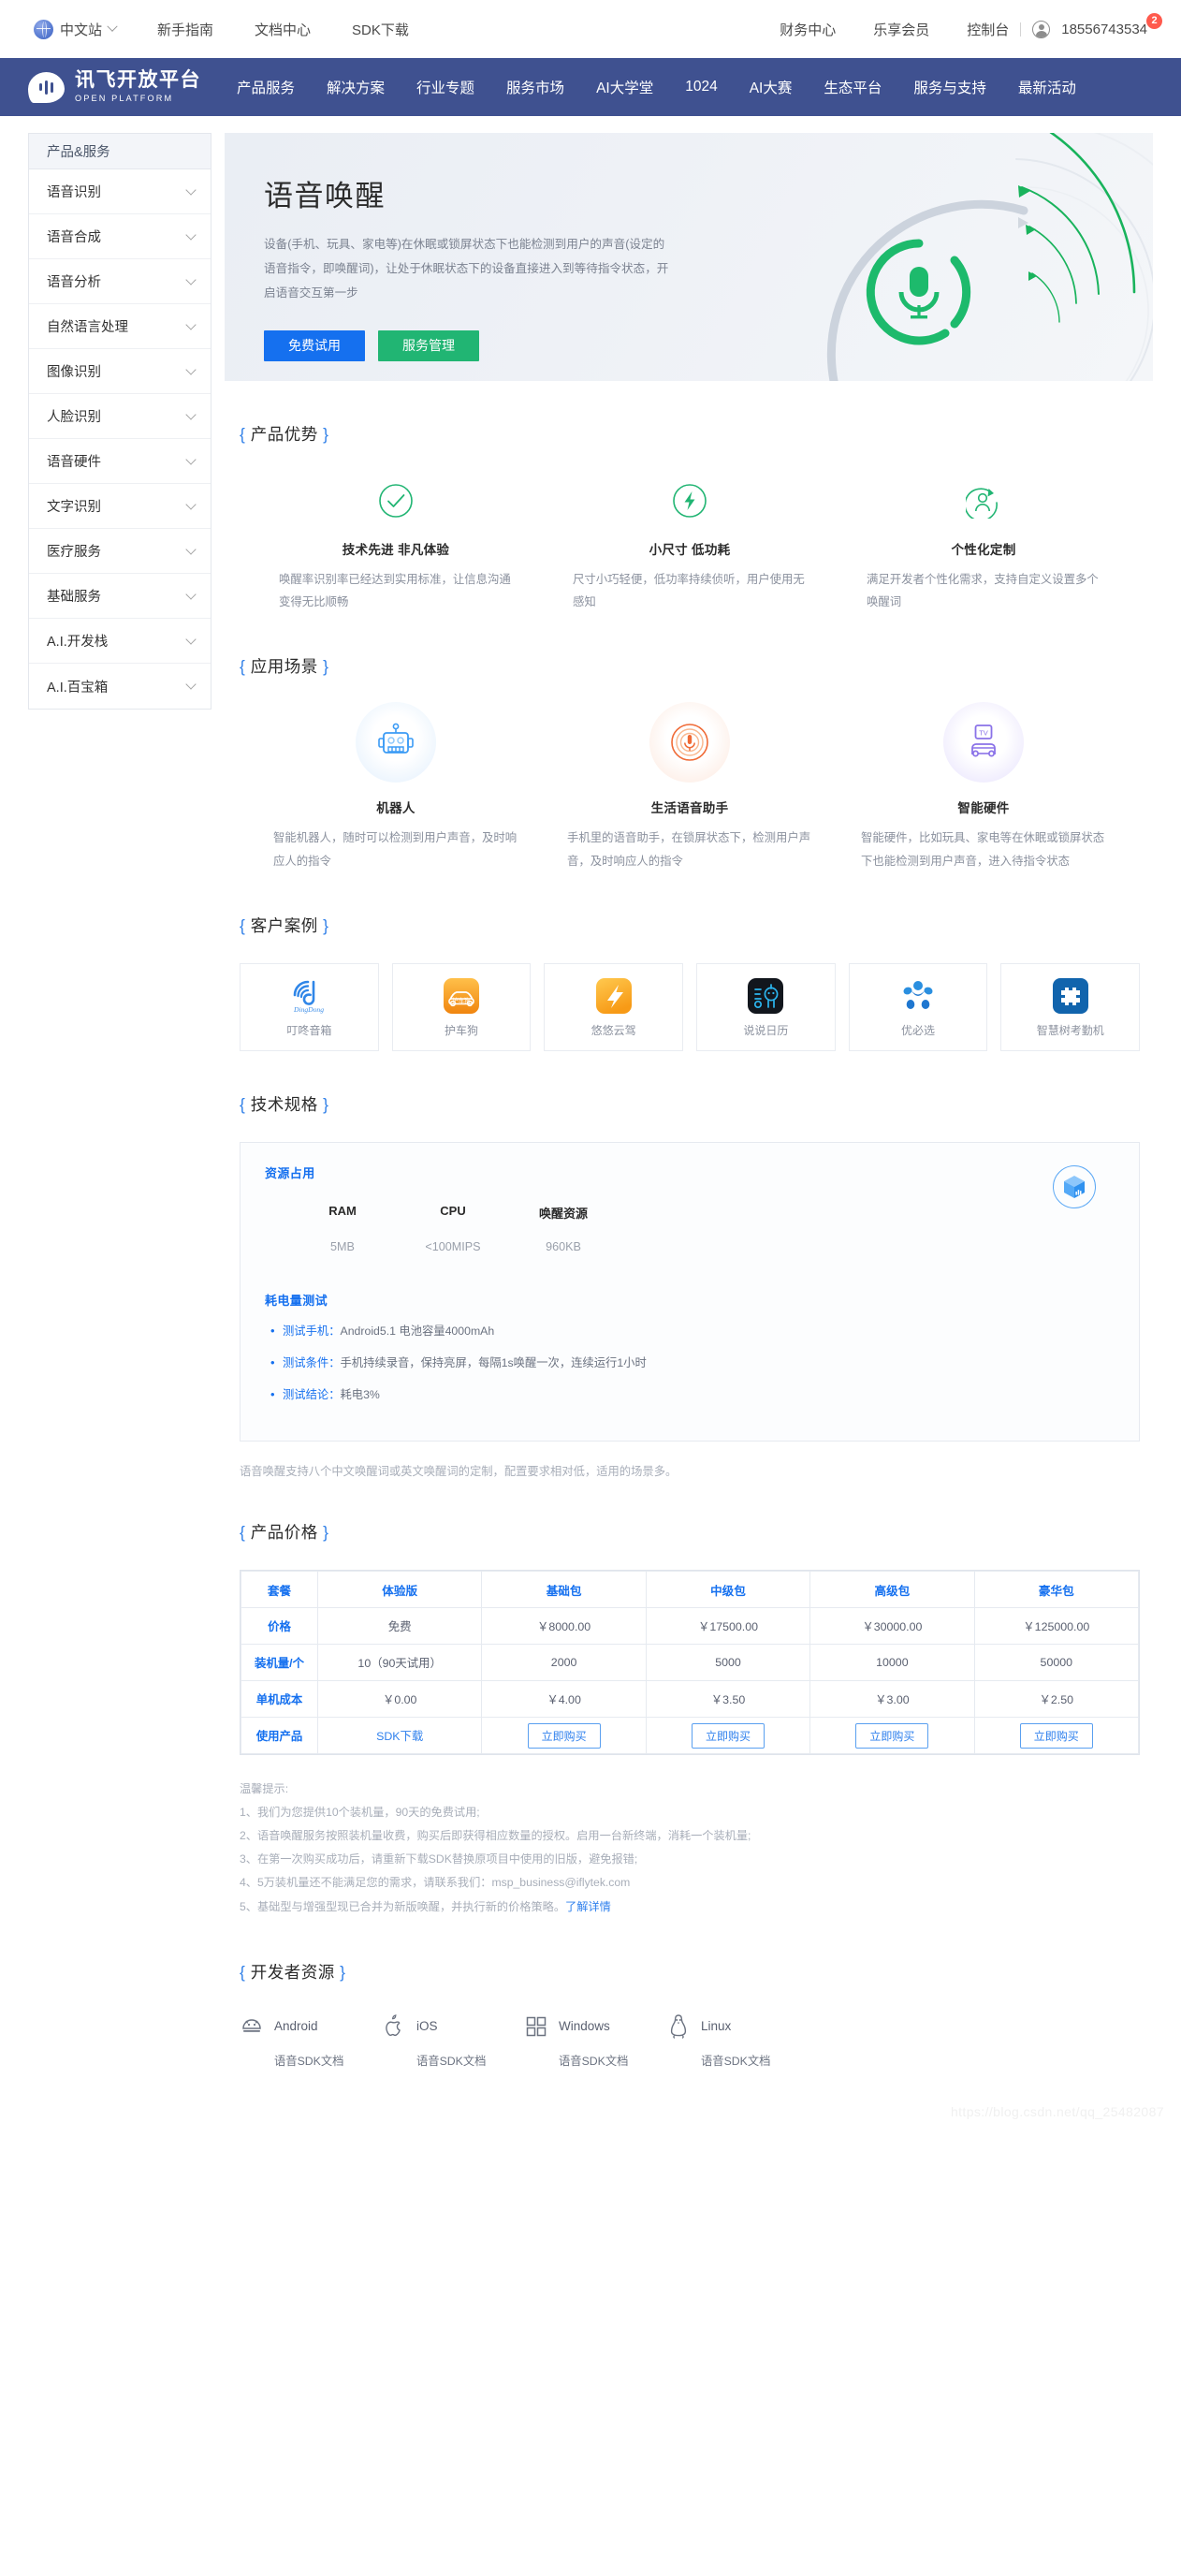  Describe the element at coordinates (1056, 1663) in the screenshot. I see `pricing-cell: 50000` at that location.